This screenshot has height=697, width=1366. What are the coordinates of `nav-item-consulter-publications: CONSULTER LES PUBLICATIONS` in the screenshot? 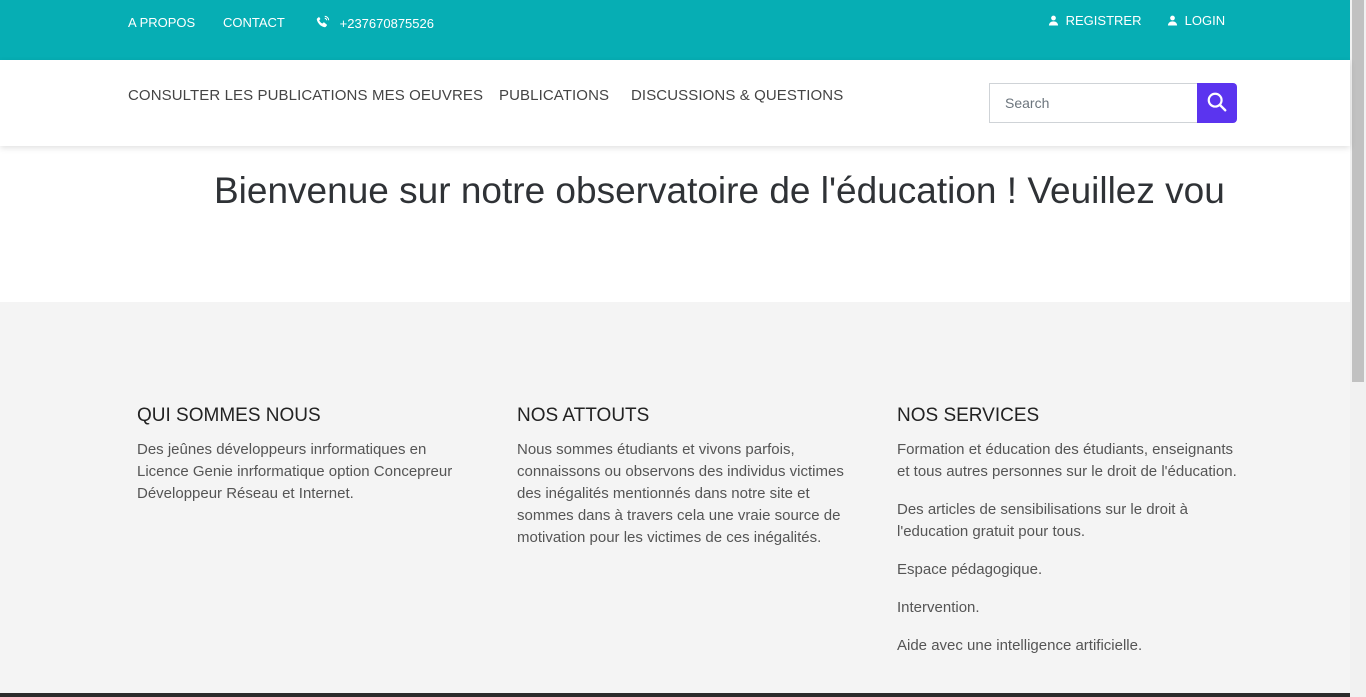 It's located at (248, 95).